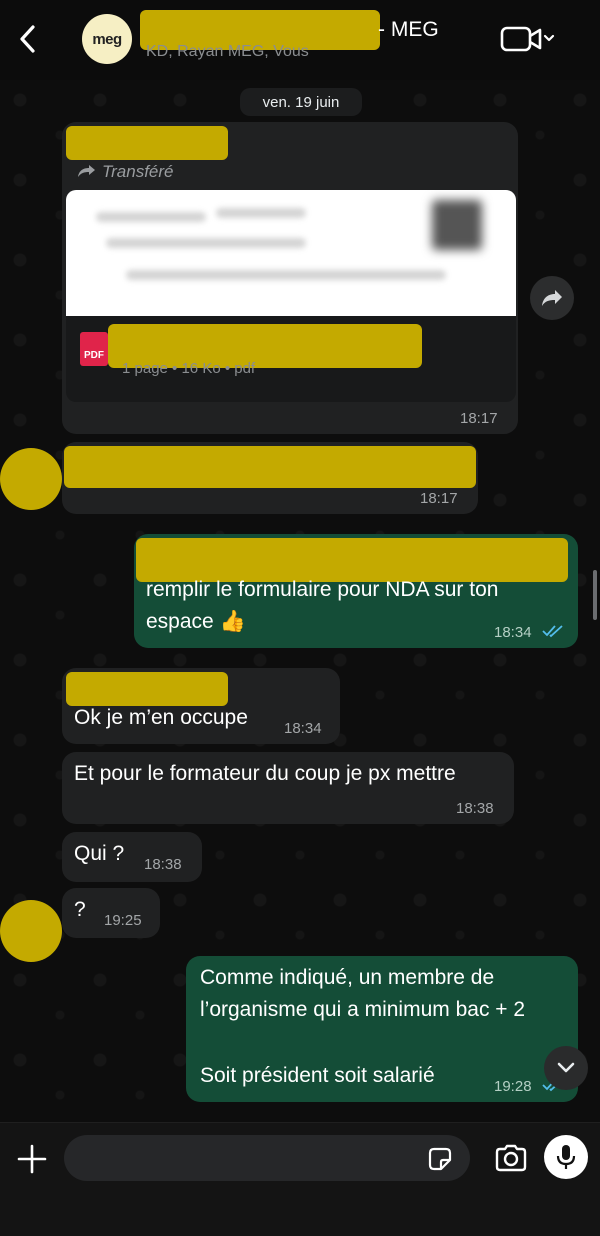 The width and height of the screenshot is (600, 1236). I want to click on camera-button, so click(511, 1158).